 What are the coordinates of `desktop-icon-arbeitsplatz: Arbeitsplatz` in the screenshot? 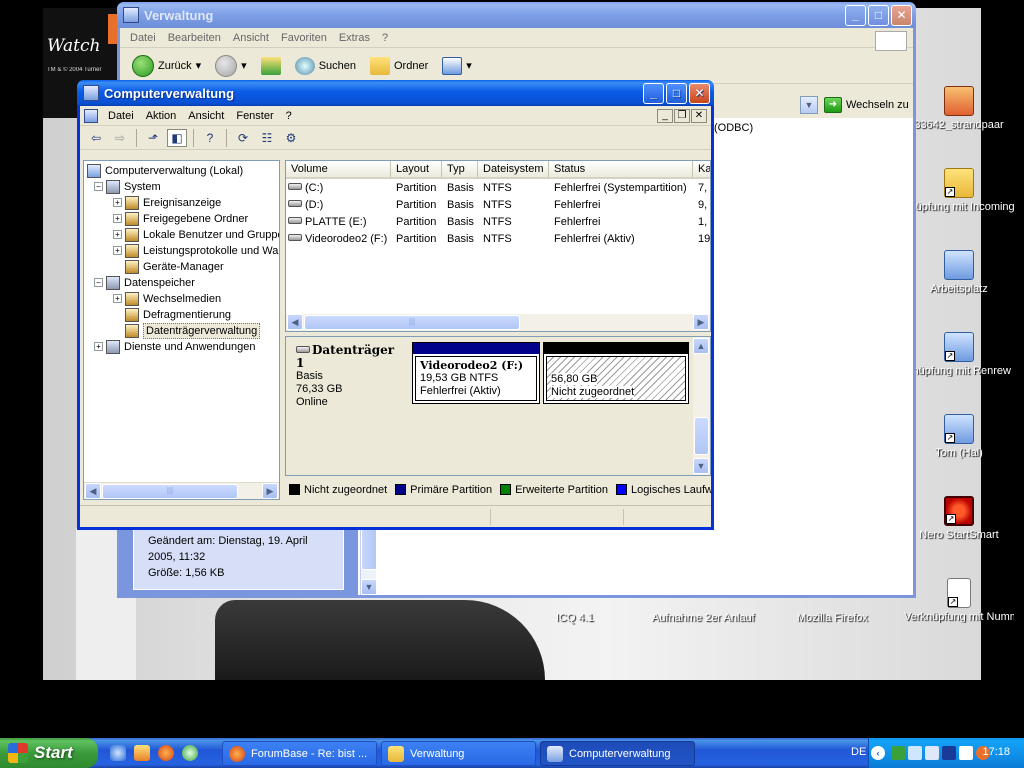 It's located at (959, 272).